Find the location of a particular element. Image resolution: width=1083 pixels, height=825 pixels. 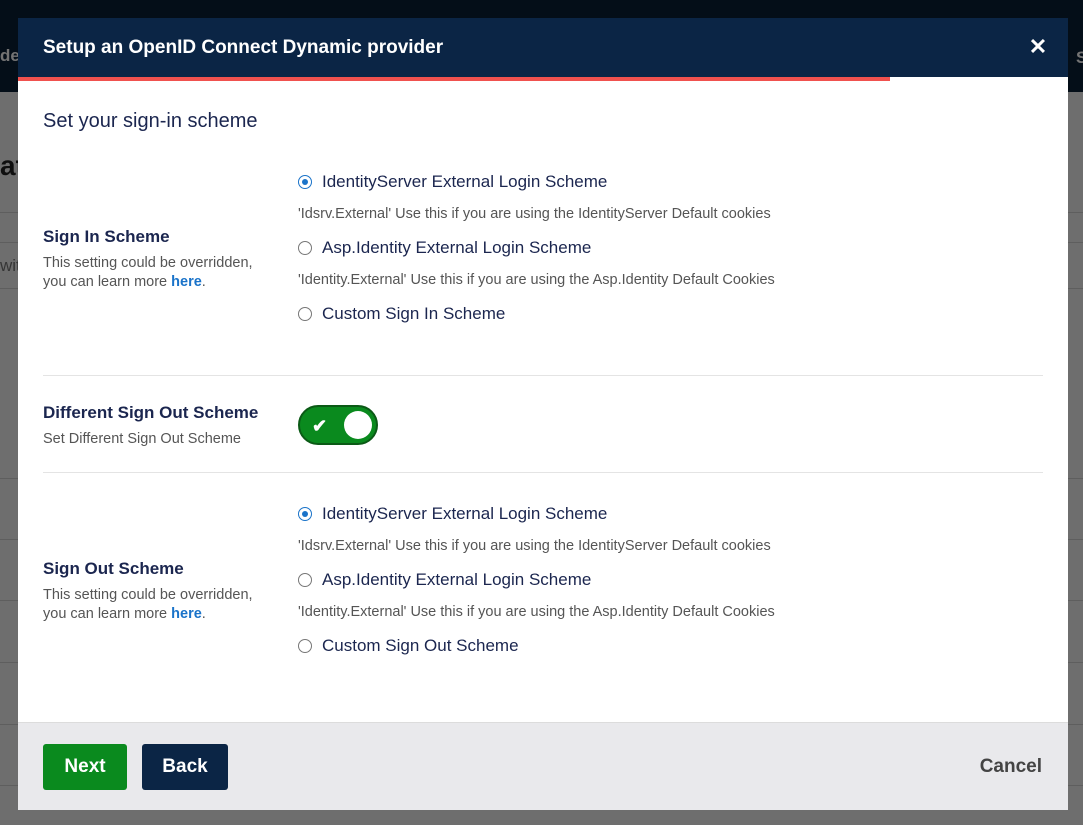

next-button: Next is located at coordinates (85, 767).